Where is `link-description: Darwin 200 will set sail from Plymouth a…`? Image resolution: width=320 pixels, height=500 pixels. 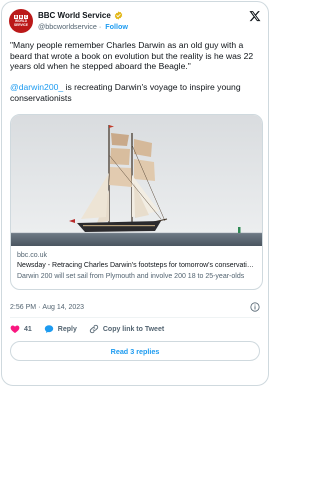 link-description: Darwin 200 will set sail from Plymouth a… is located at coordinates (131, 276).